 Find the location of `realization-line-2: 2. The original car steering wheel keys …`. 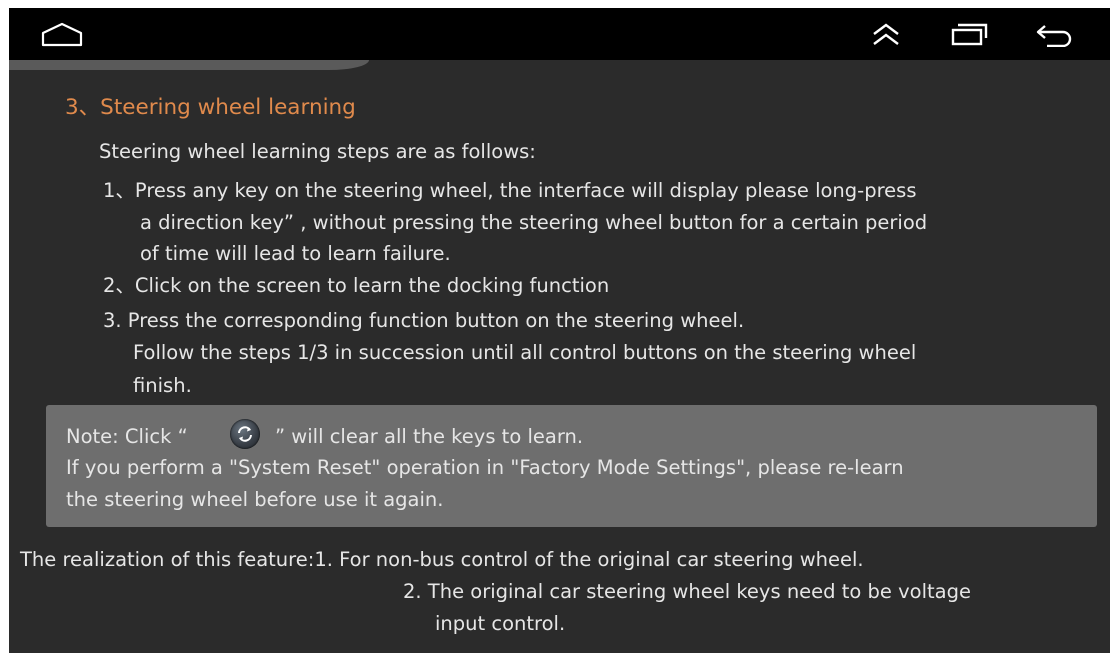

realization-line-2: 2. The original car steering wheel keys … is located at coordinates (687, 591).